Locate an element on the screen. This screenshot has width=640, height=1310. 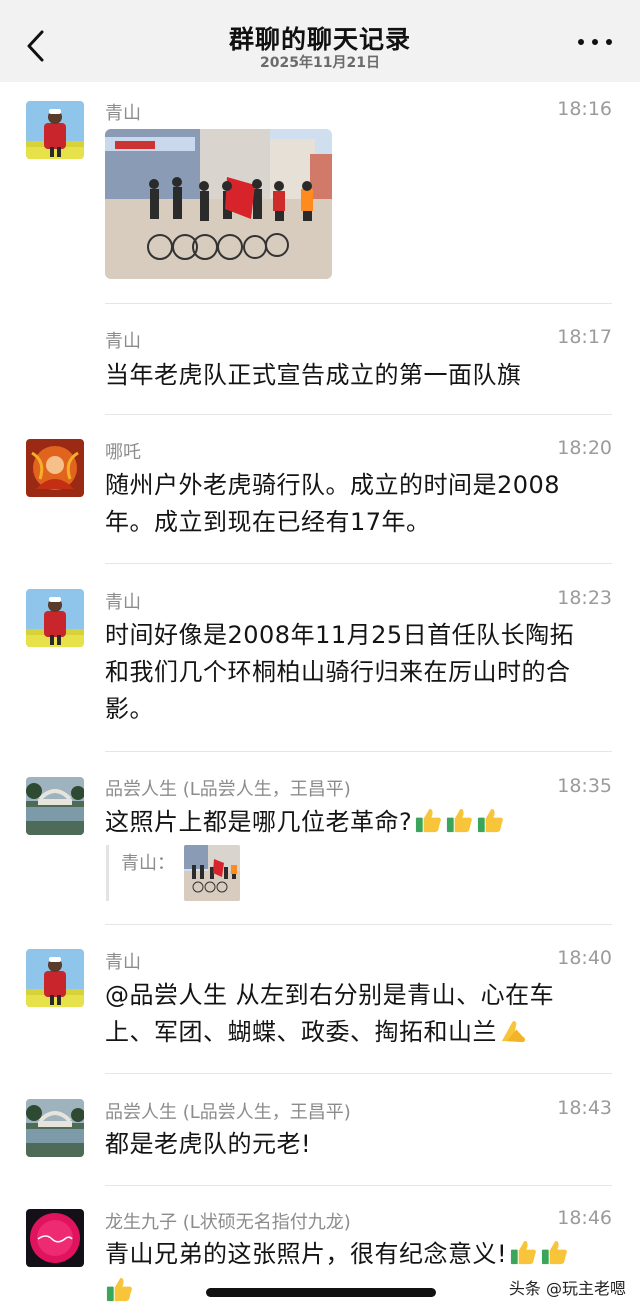
quoted-photo is located at coordinates (212, 873).